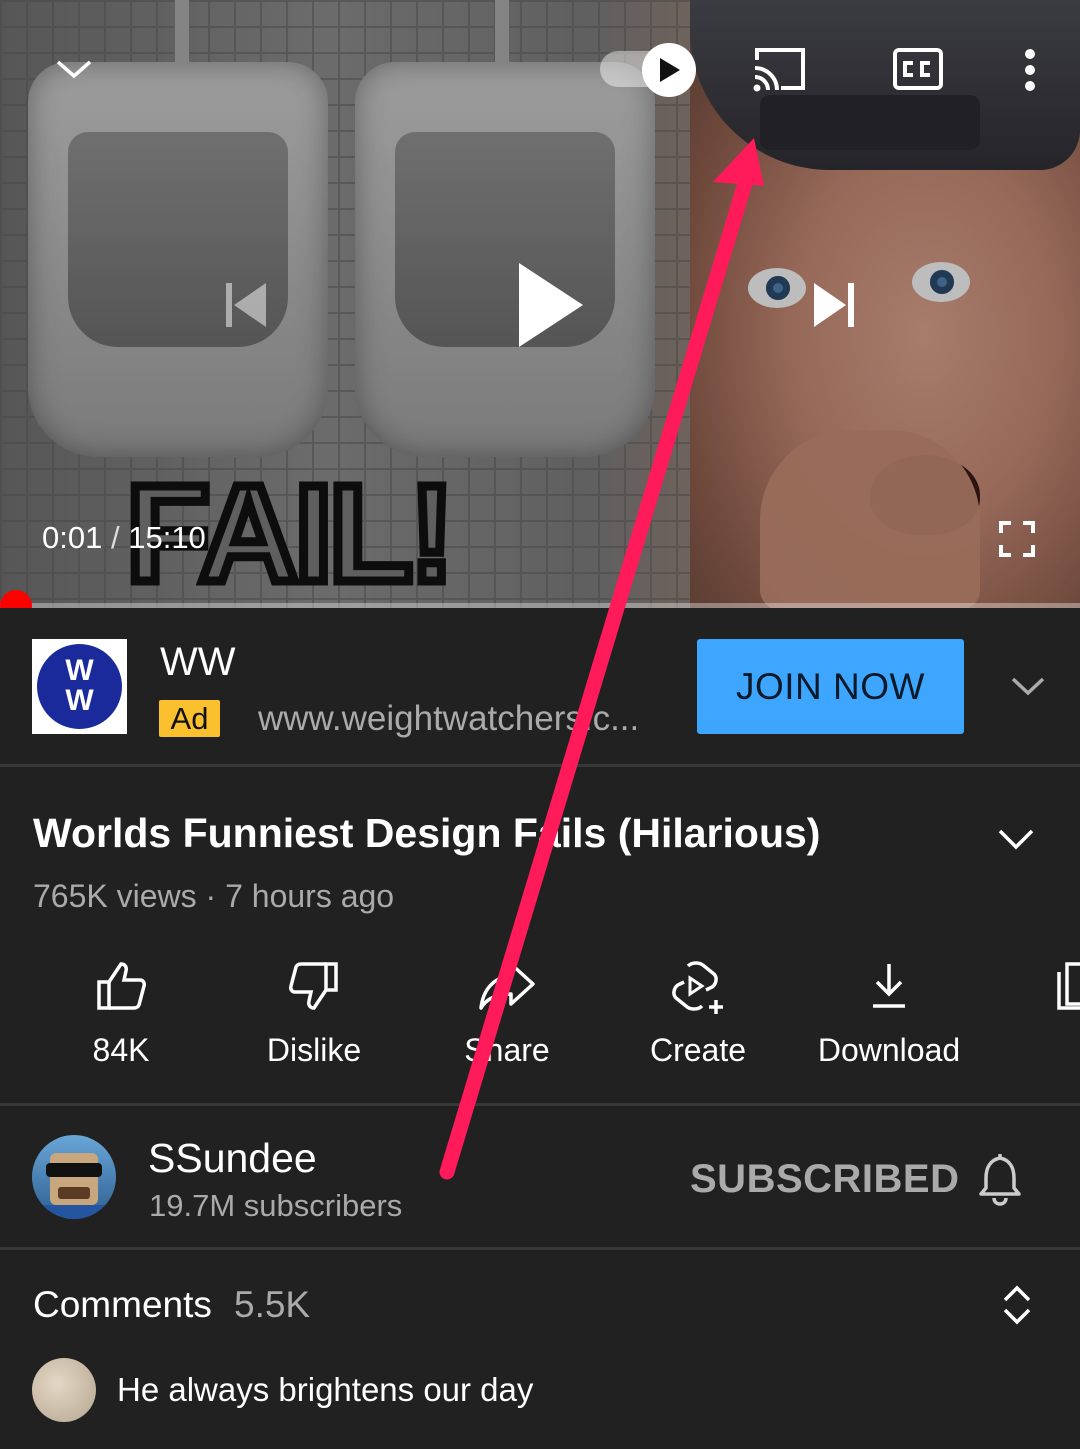 The height and width of the screenshot is (1449, 1080). Describe the element at coordinates (121, 986) in the screenshot. I see `thumbs-up-icon` at that location.